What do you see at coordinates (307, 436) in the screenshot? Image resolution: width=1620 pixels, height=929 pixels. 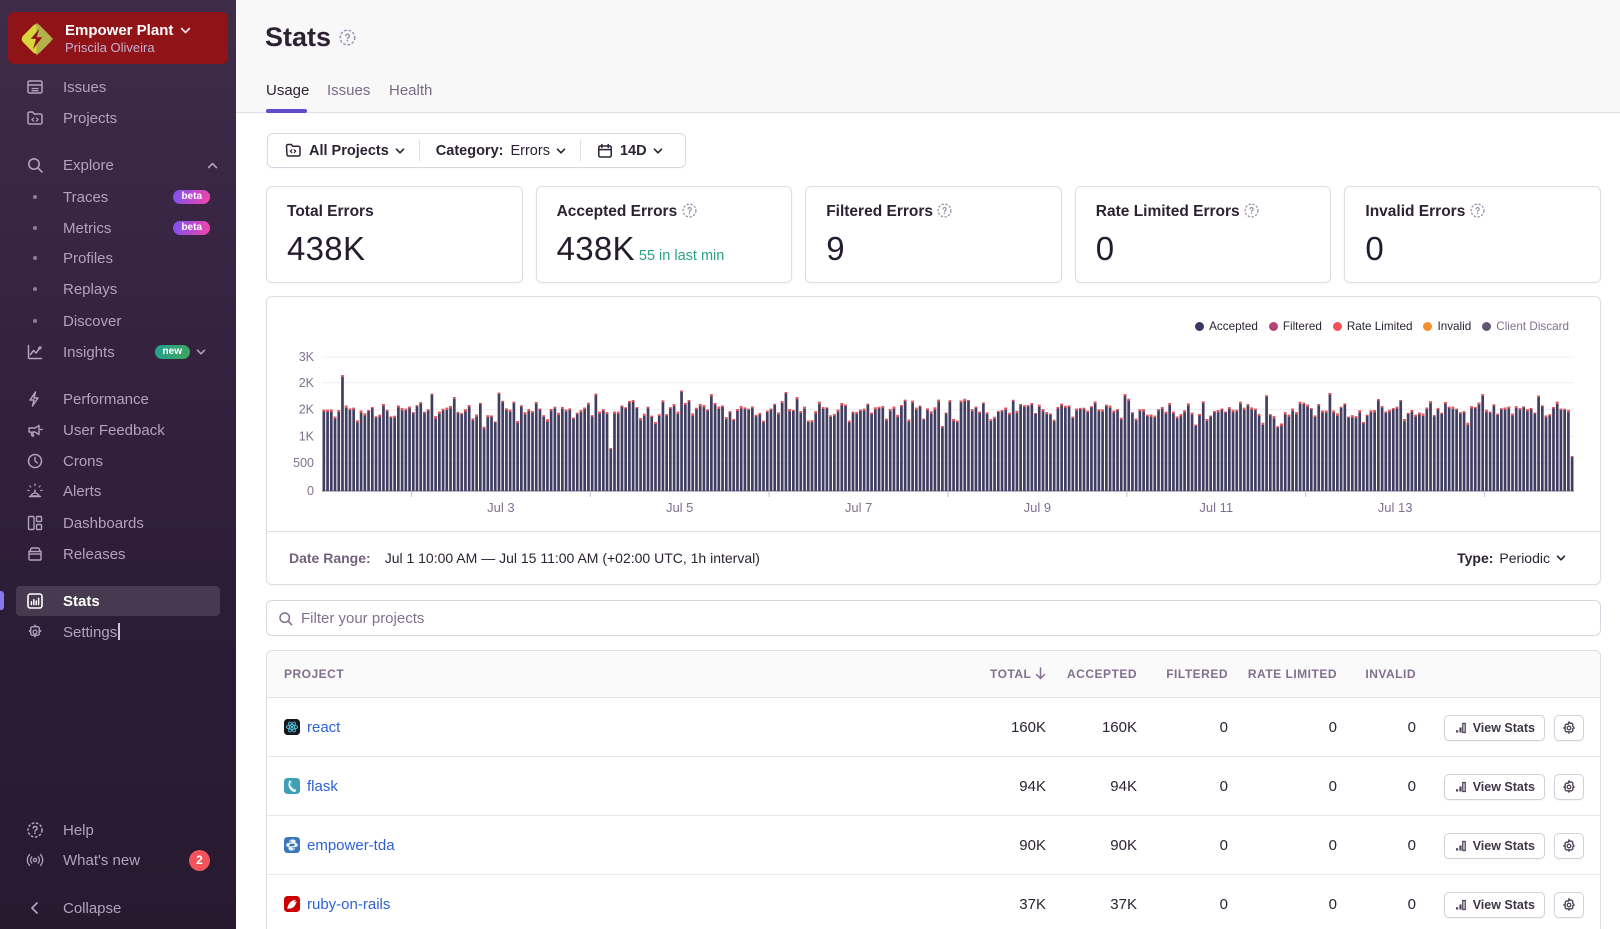 I see `svg-text: 1K` at bounding box center [307, 436].